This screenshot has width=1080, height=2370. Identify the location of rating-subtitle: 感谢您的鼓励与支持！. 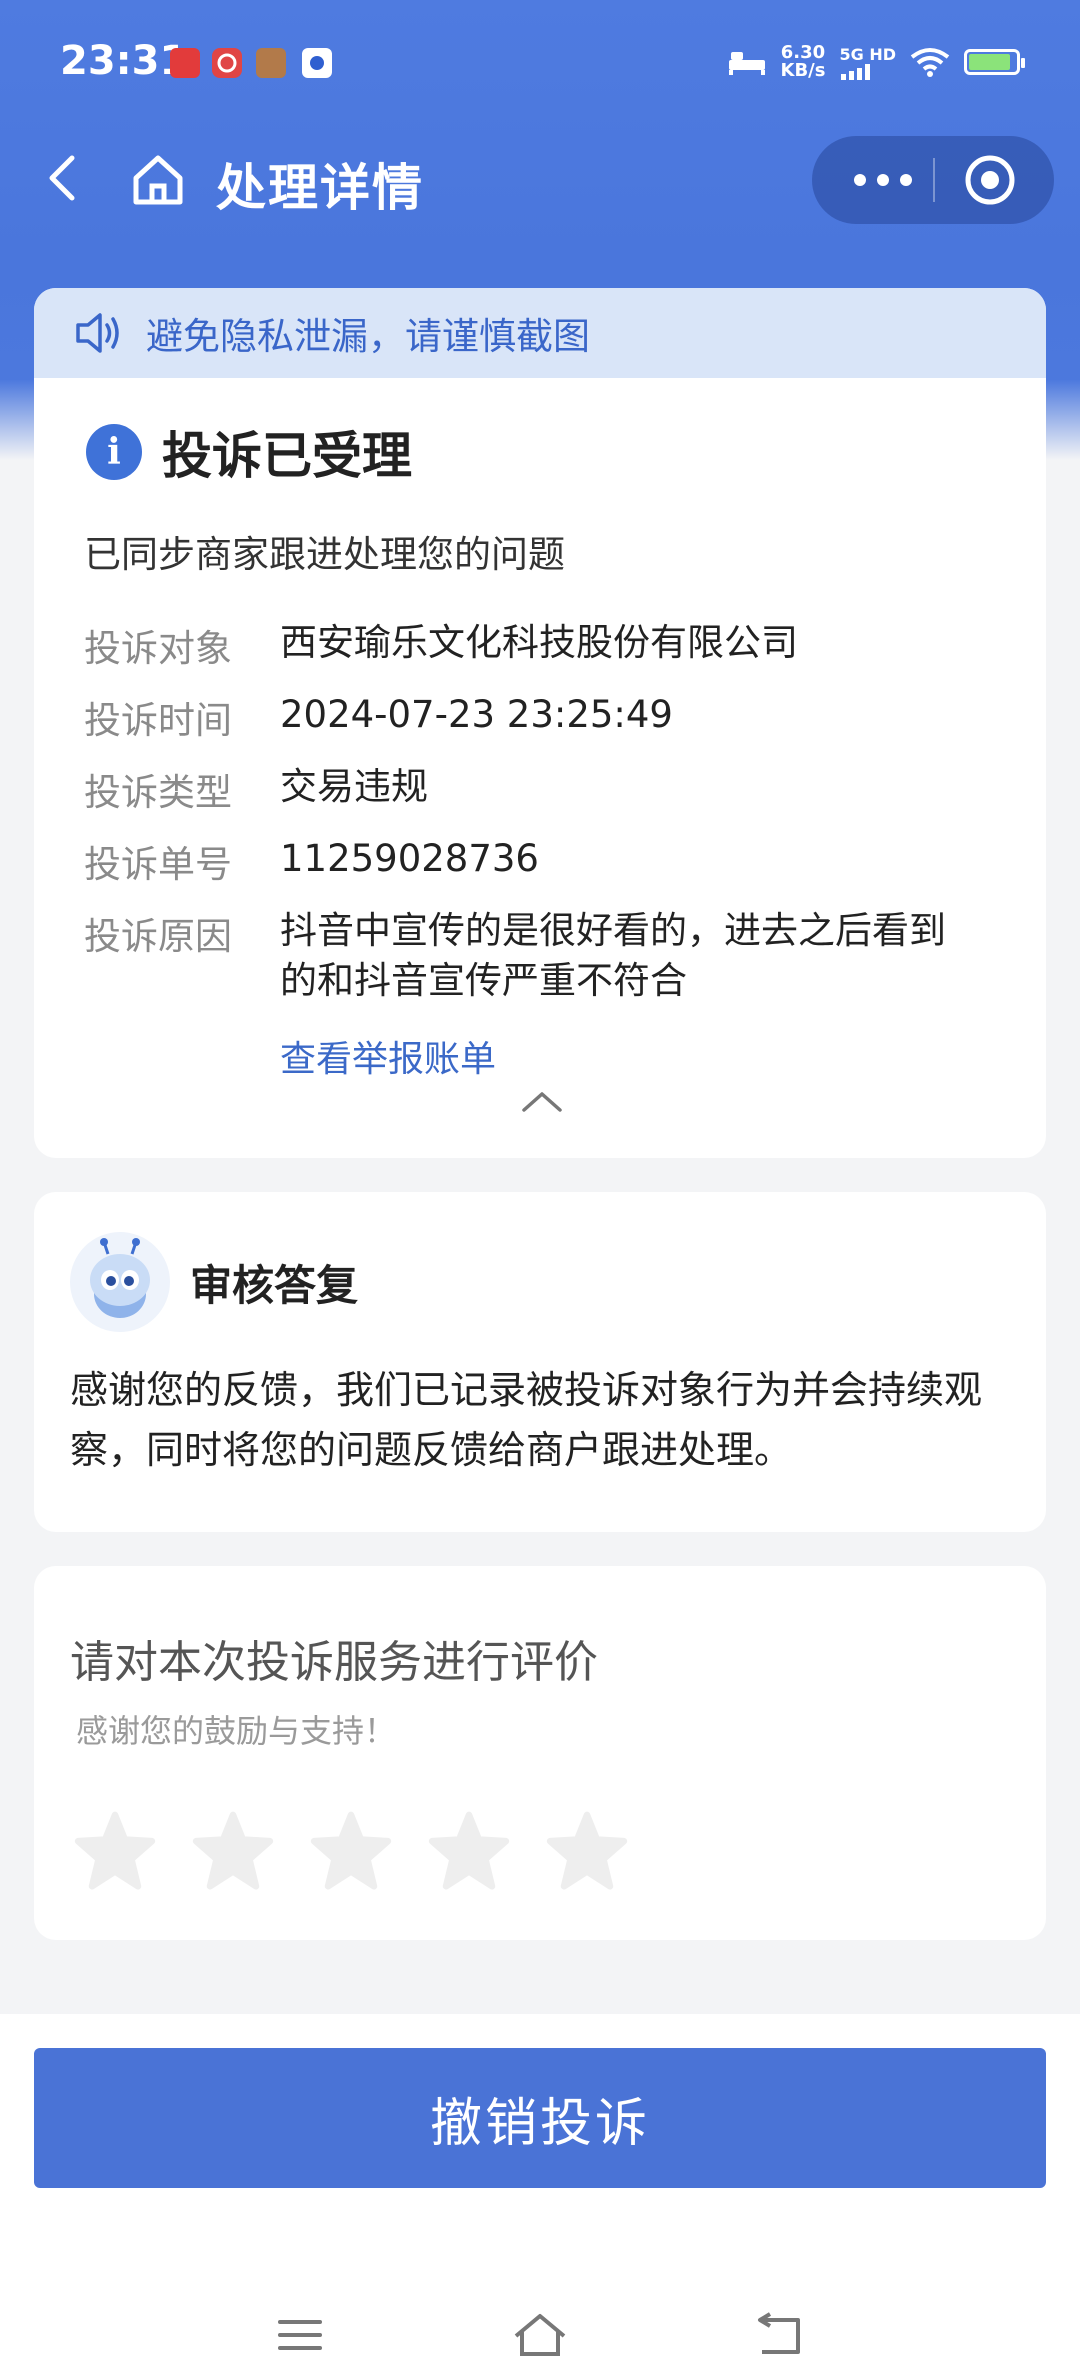
(236, 1731).